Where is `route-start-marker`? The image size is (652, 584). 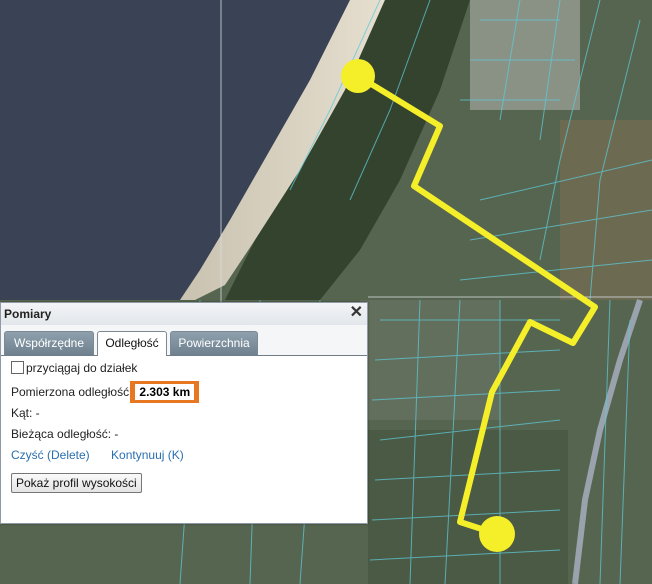
route-start-marker is located at coordinates (358, 76).